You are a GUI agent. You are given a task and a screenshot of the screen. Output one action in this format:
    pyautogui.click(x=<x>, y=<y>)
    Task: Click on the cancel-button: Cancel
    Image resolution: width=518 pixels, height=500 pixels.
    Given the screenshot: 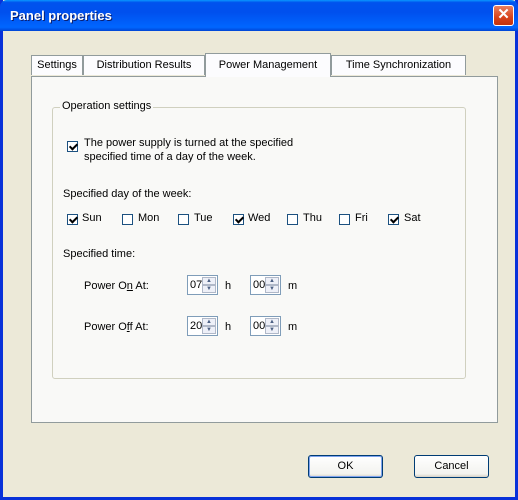 What is the action you would take?
    pyautogui.click(x=451, y=466)
    